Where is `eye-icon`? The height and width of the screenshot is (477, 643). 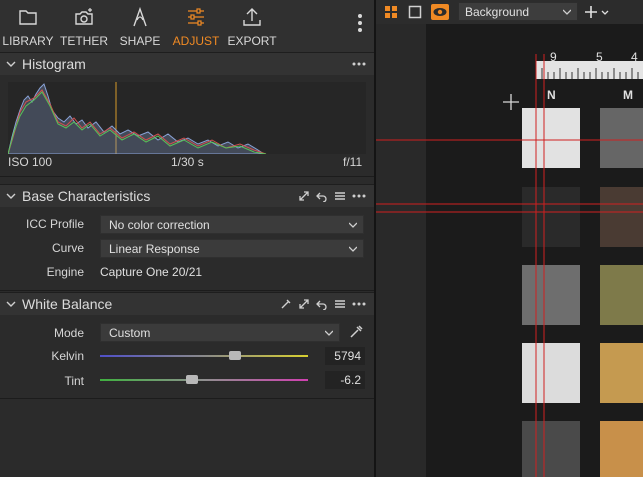 eye-icon is located at coordinates (440, 12).